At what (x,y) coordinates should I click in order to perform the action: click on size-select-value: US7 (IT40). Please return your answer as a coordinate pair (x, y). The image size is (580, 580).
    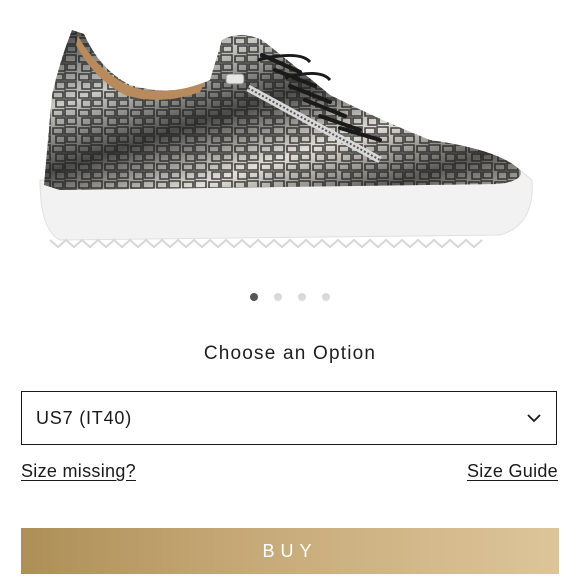
    Looking at the image, I should click on (84, 417).